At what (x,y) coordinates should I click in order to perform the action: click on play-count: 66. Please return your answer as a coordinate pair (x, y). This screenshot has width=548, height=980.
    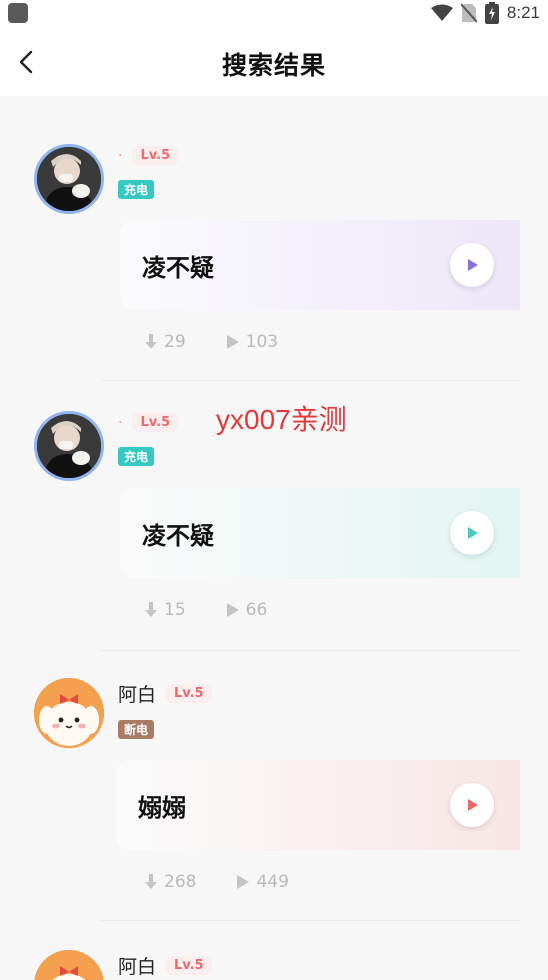
    Looking at the image, I should click on (256, 610).